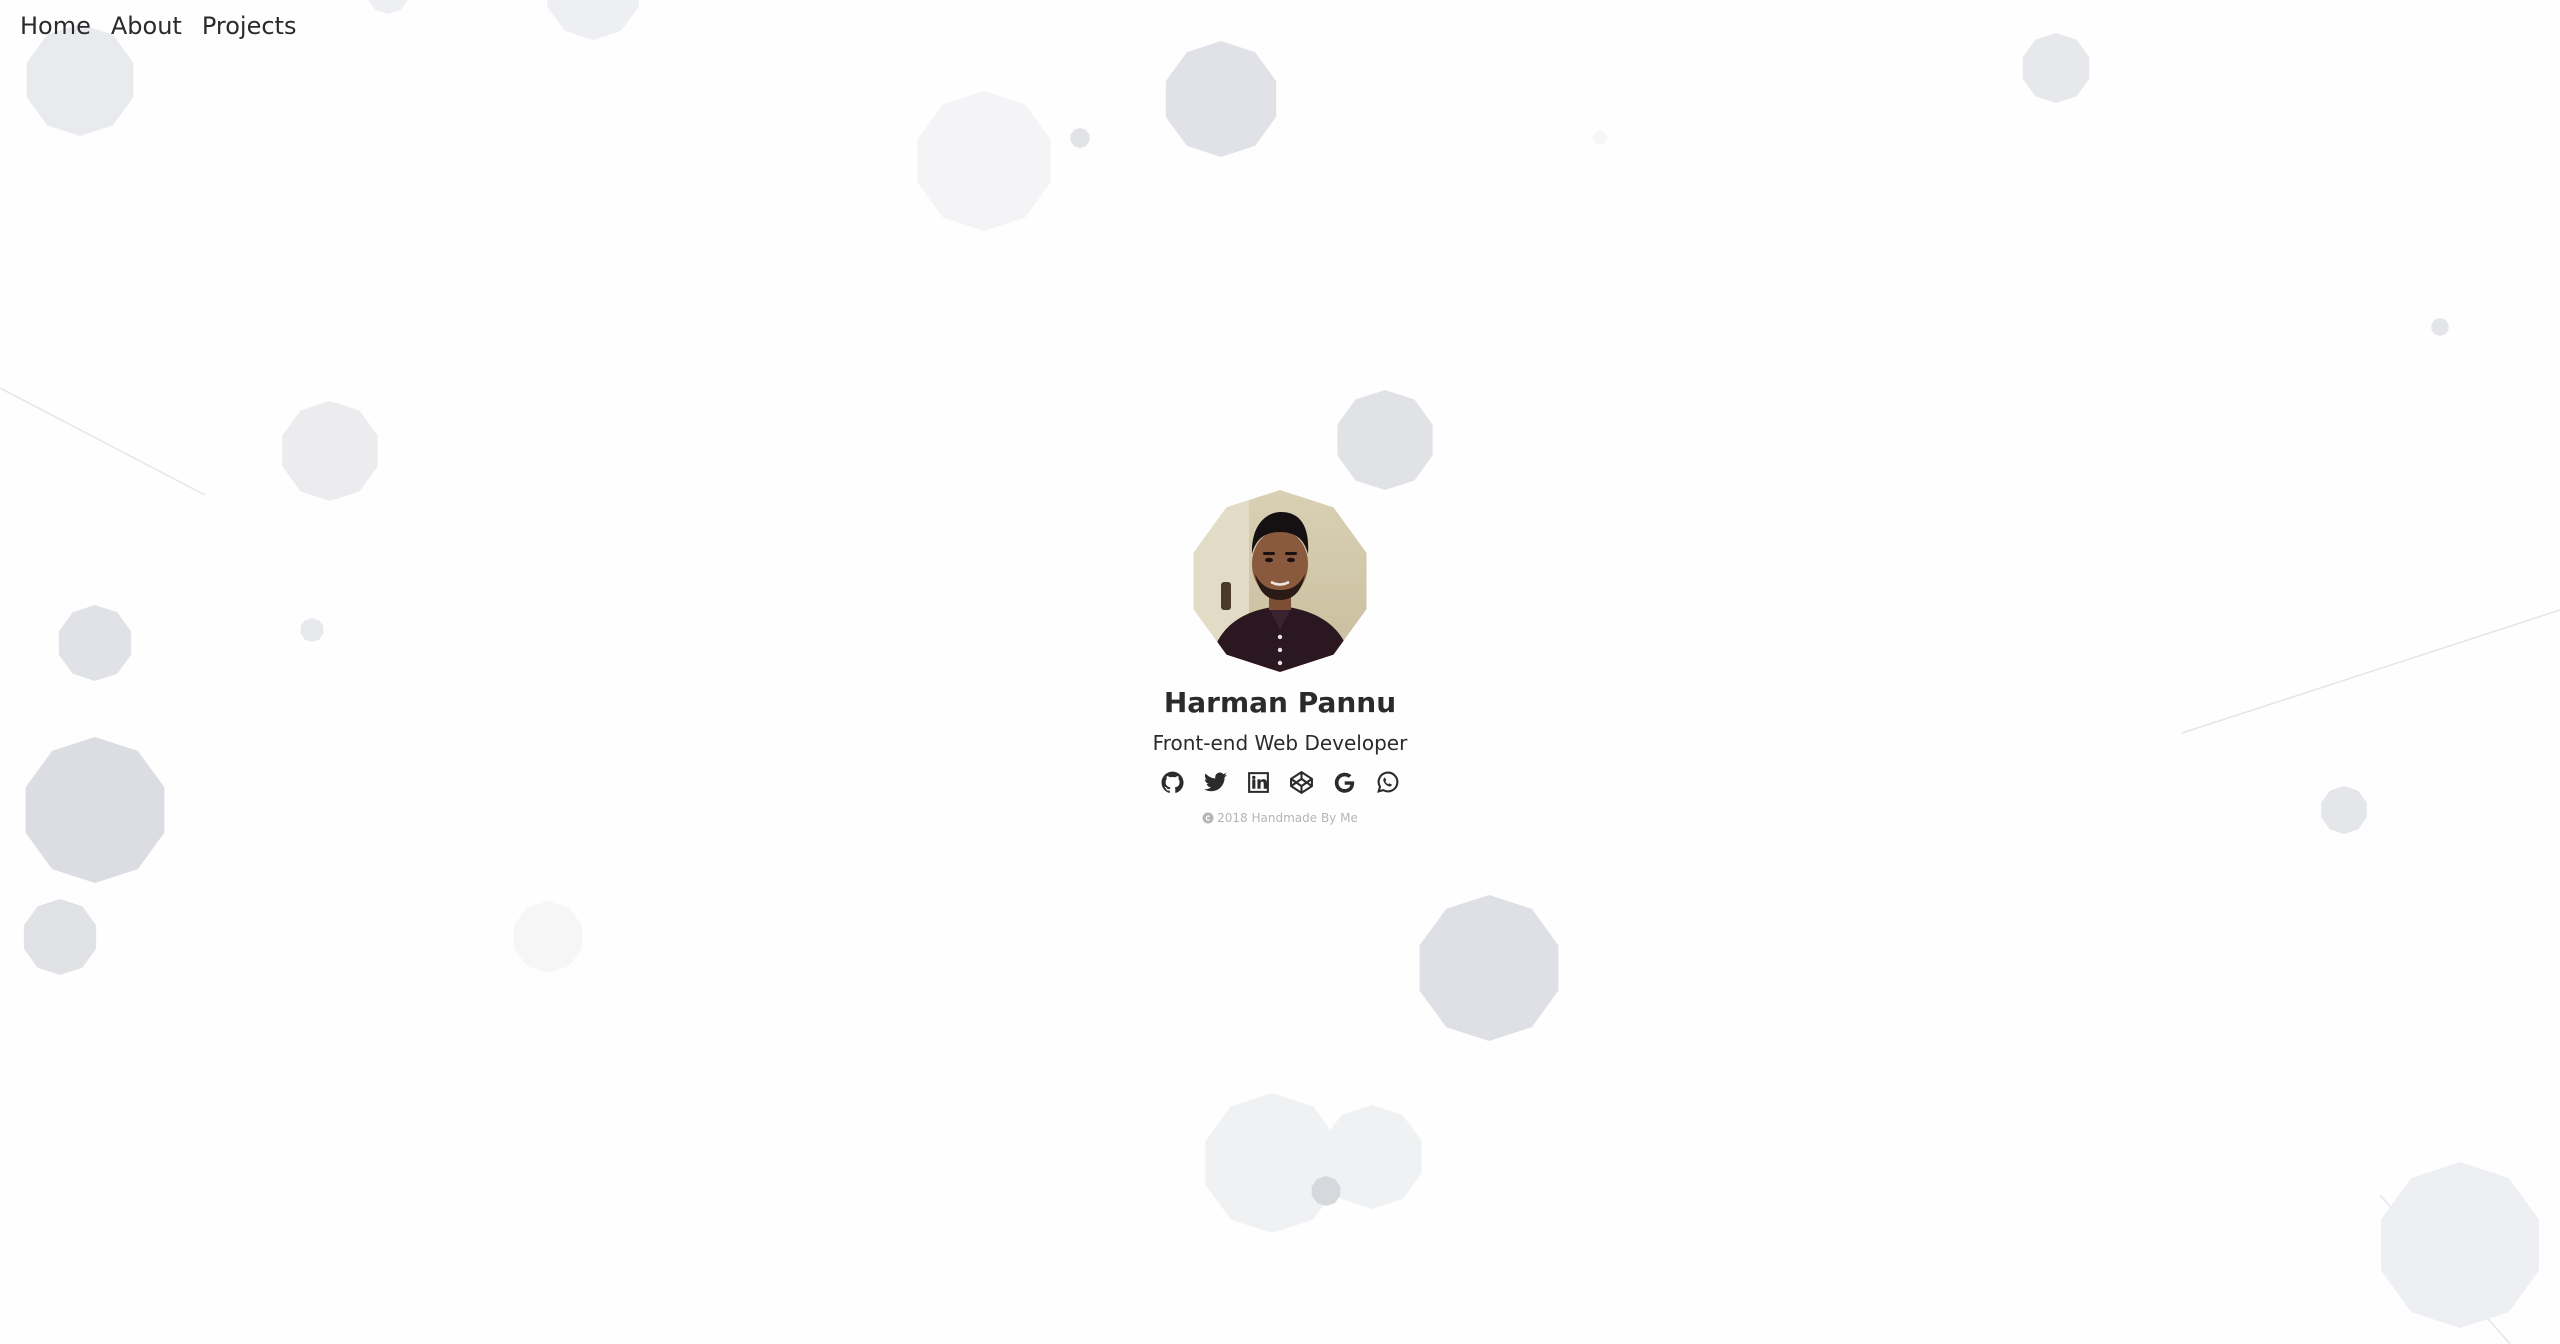  I want to click on footer: 2018 Handmade By Me, so click(1280, 818).